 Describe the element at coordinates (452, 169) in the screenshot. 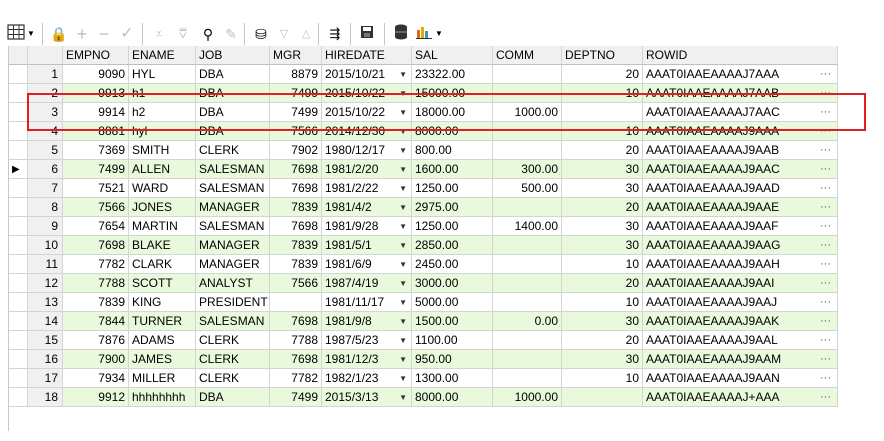

I see `cell-sal: 1600.00` at that location.